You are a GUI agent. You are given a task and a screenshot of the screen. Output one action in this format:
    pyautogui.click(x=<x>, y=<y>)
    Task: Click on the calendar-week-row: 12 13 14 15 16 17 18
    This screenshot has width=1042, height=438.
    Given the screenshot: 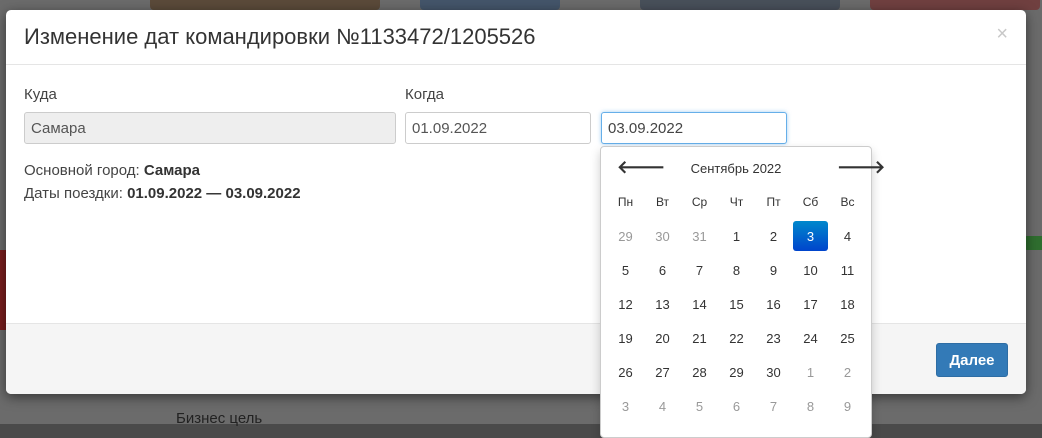 What is the action you would take?
    pyautogui.click(x=736, y=304)
    